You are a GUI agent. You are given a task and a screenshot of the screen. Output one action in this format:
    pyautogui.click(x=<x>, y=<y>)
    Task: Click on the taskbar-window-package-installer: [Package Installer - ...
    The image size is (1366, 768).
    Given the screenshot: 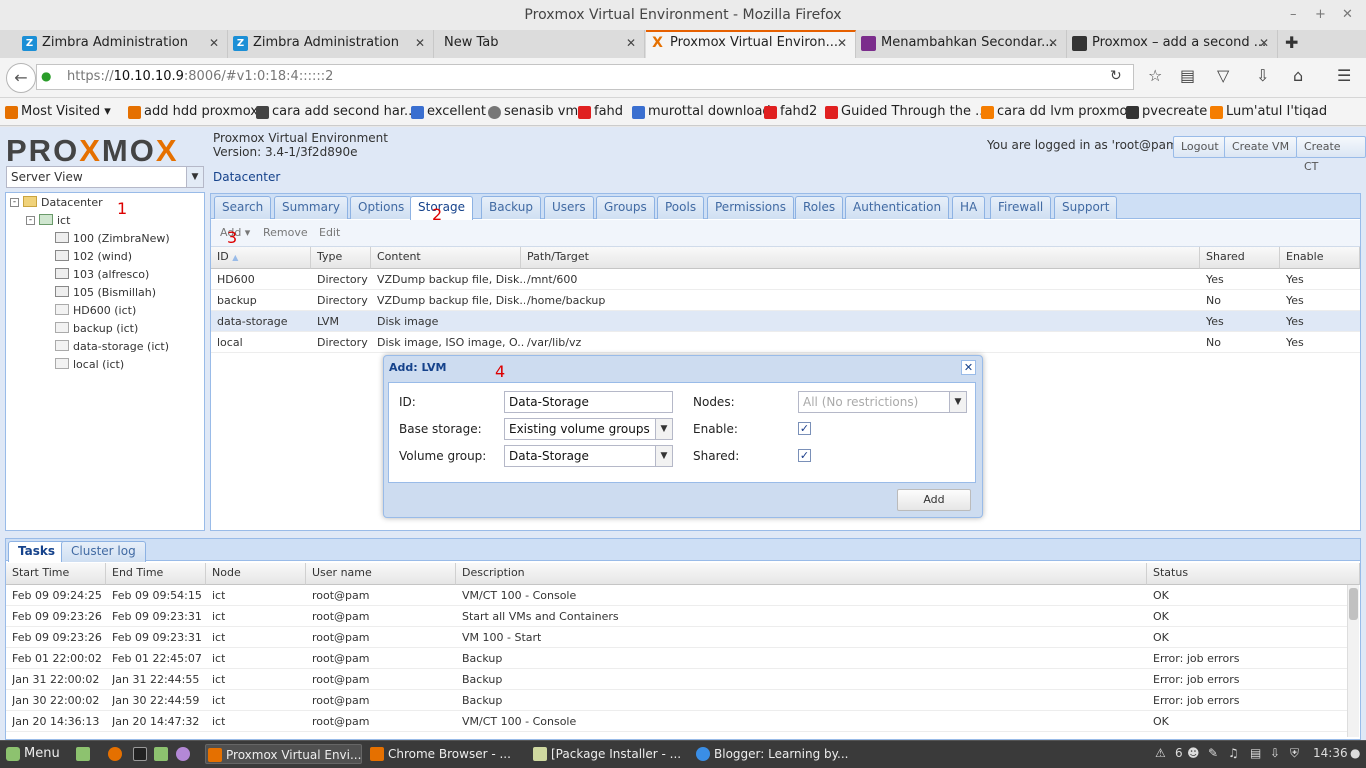 What is the action you would take?
    pyautogui.click(x=609, y=754)
    